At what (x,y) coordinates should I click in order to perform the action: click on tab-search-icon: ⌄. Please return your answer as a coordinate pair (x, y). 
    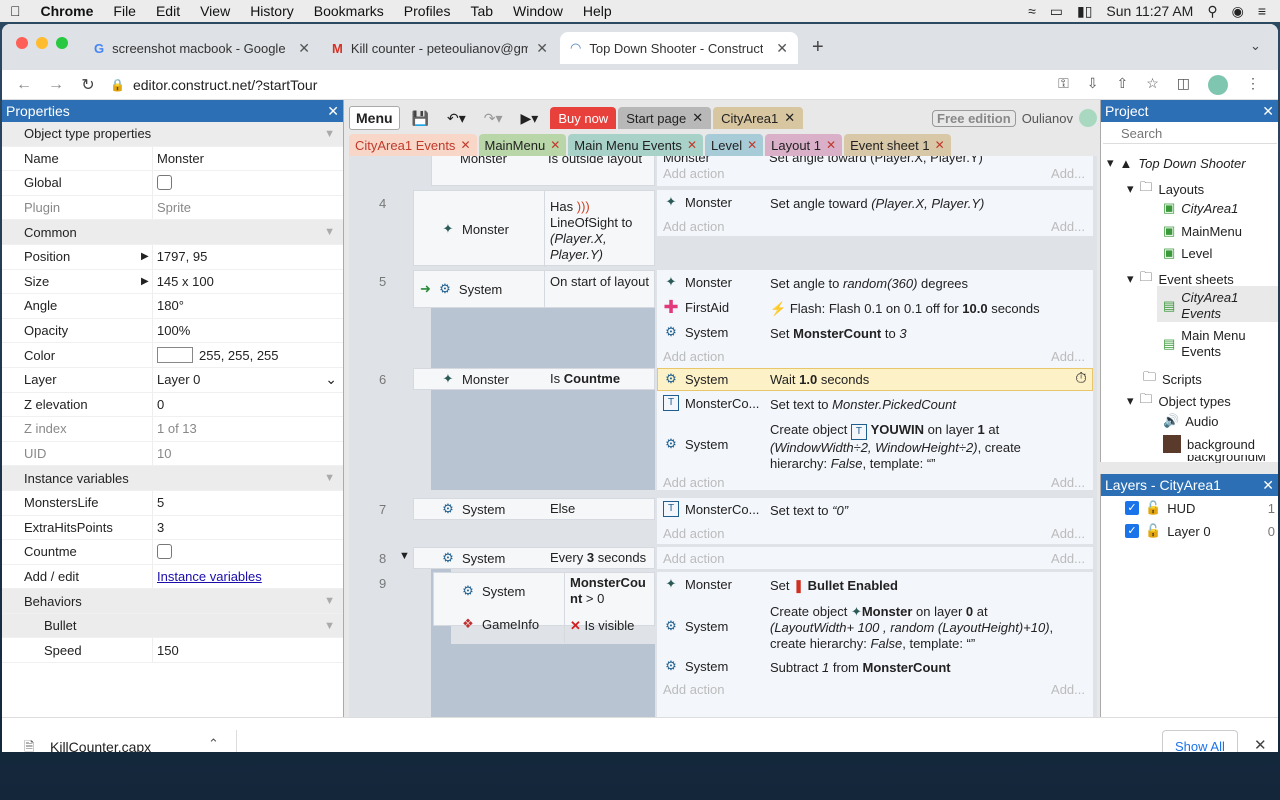
    Looking at the image, I should click on (1255, 46).